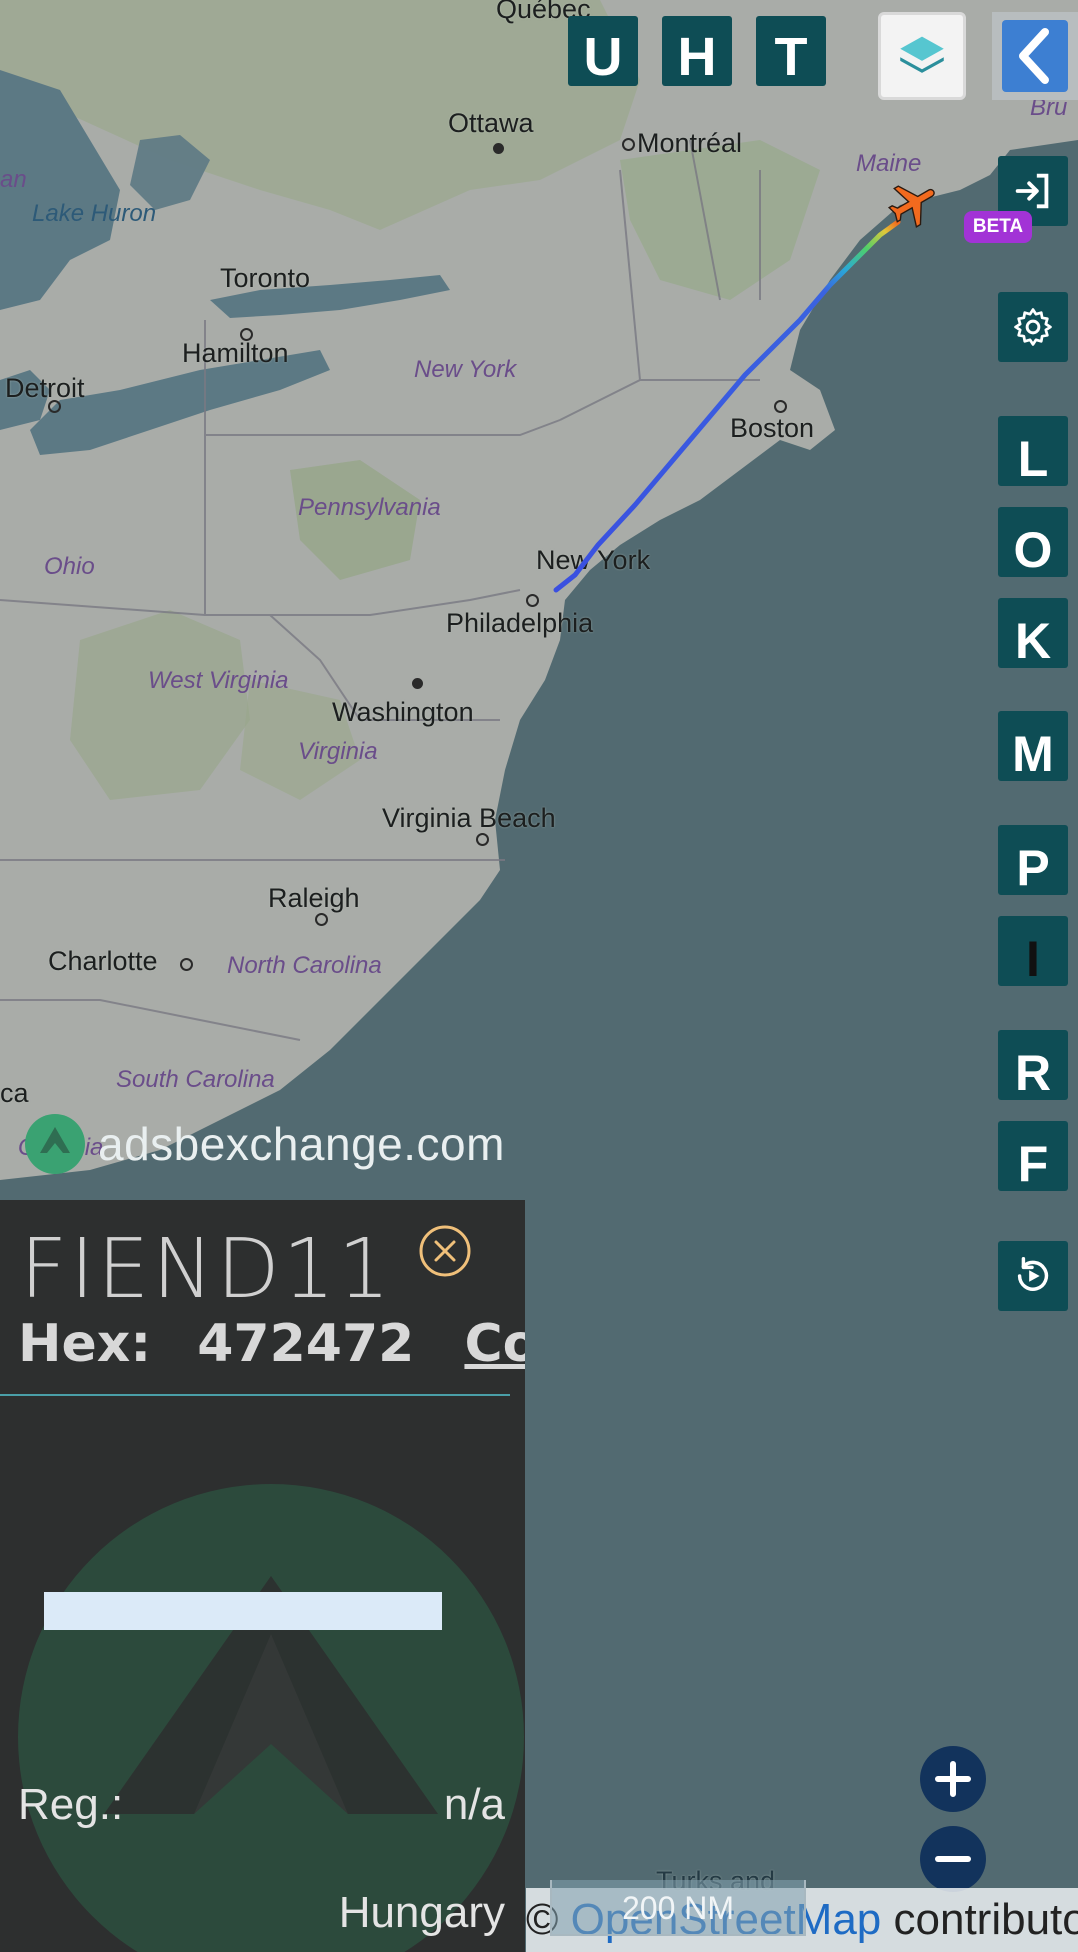 This screenshot has width=1078, height=1952. I want to click on adsbexchange-logo-icon, so click(55, 1144).